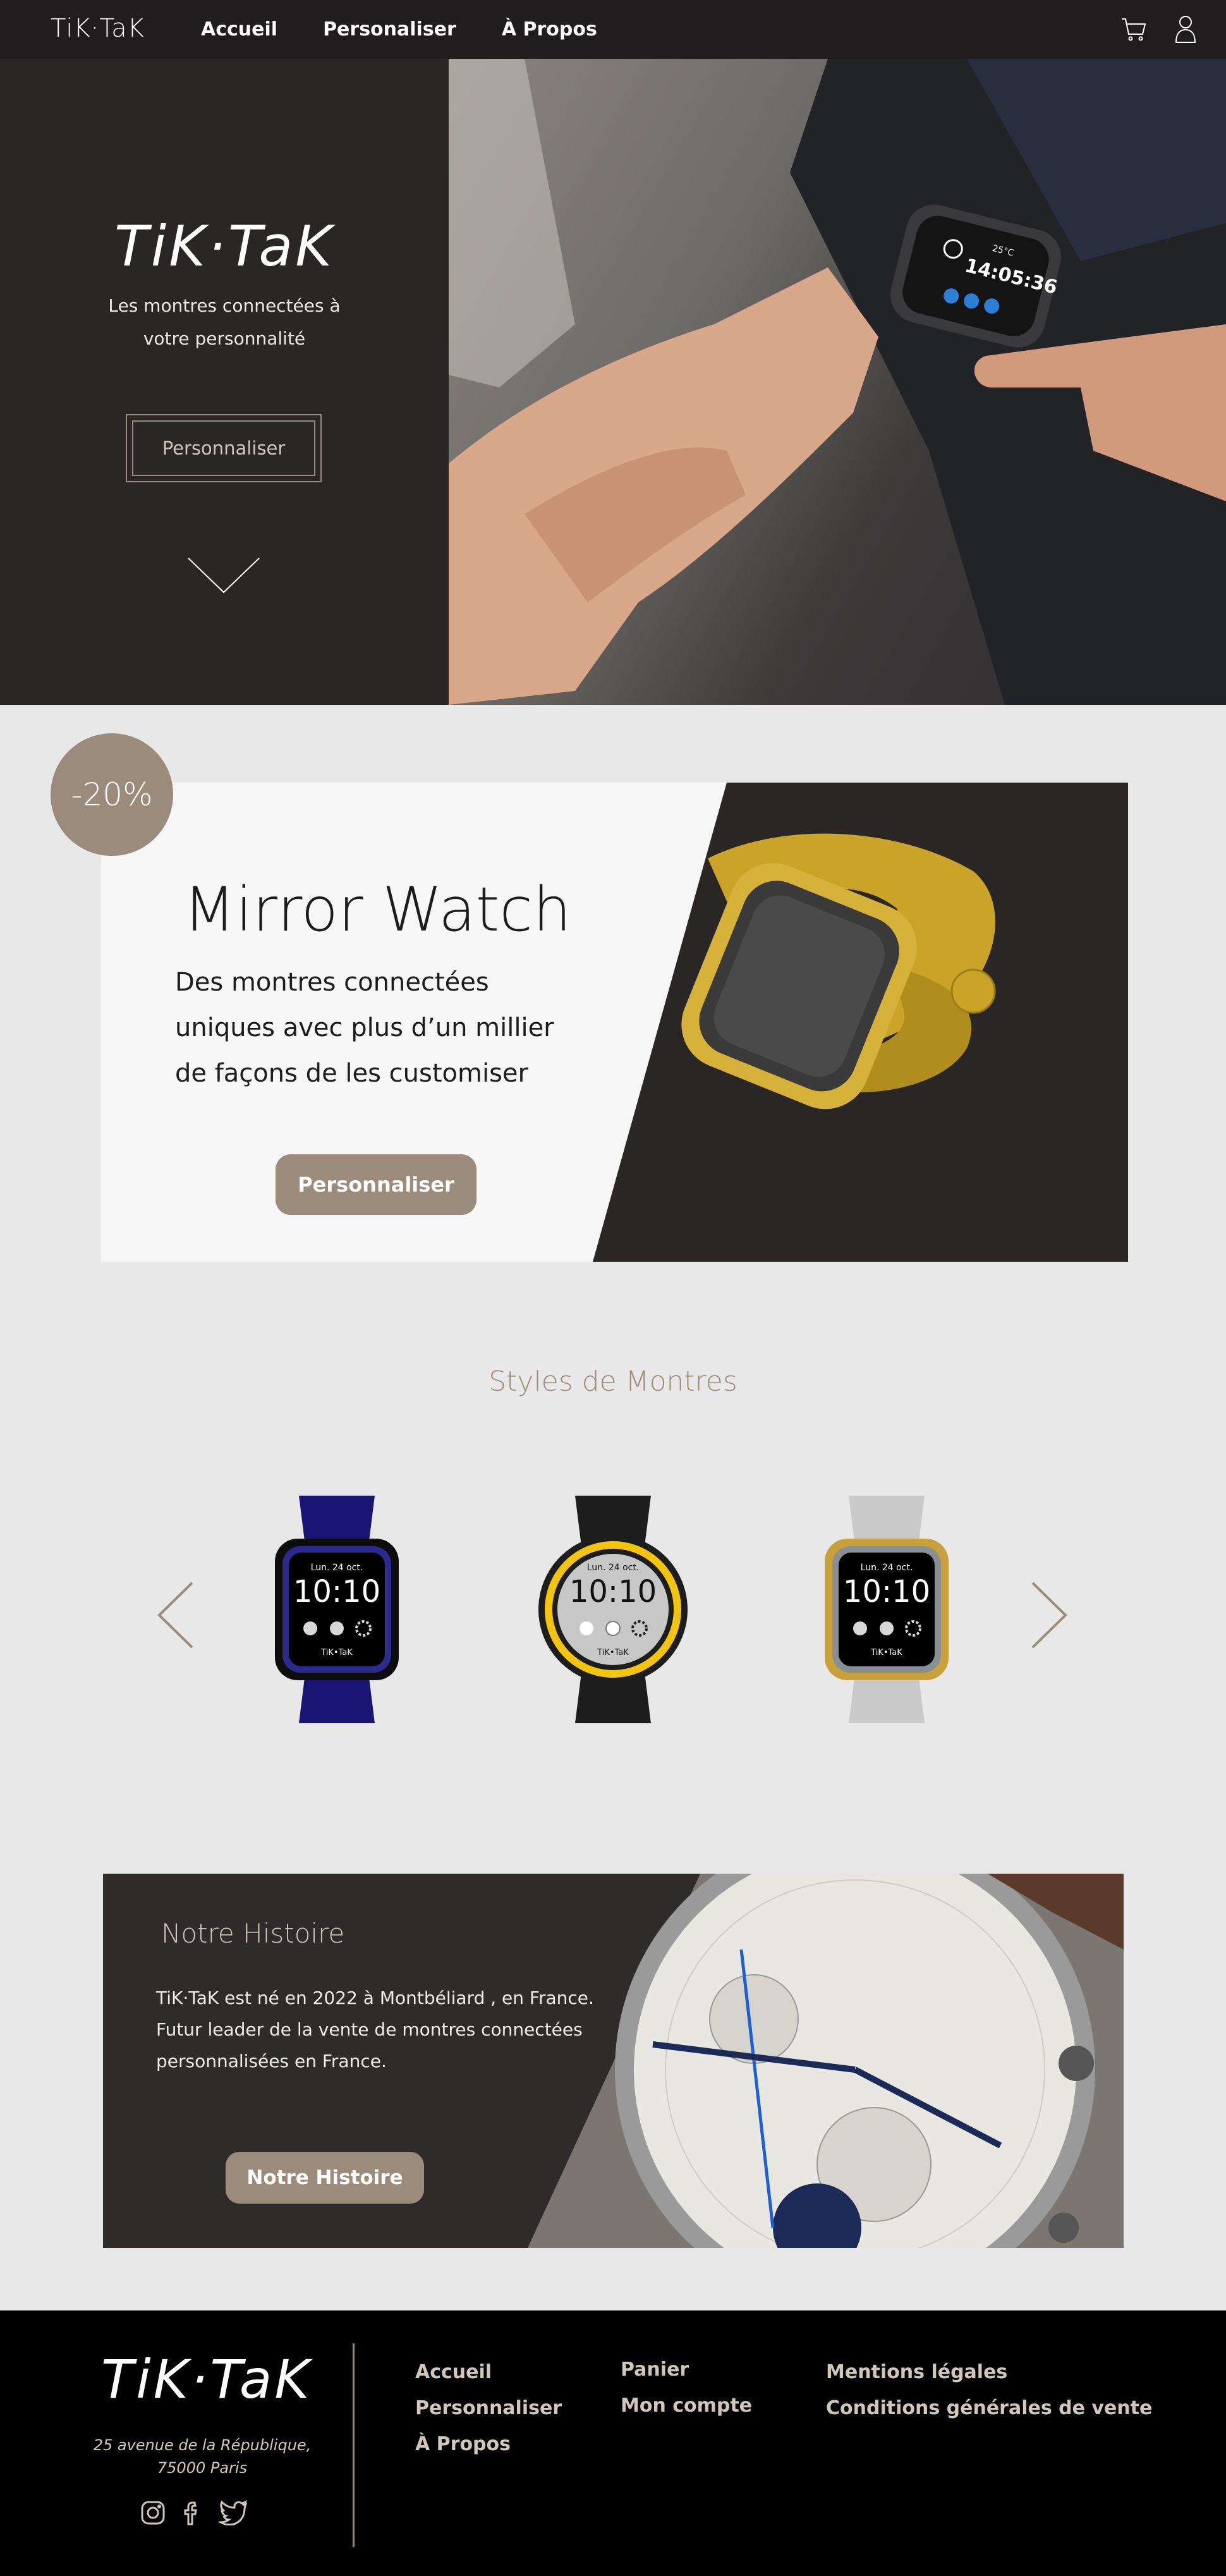  Describe the element at coordinates (175, 1615) in the screenshot. I see `carousel-prev-chevron-icon` at that location.